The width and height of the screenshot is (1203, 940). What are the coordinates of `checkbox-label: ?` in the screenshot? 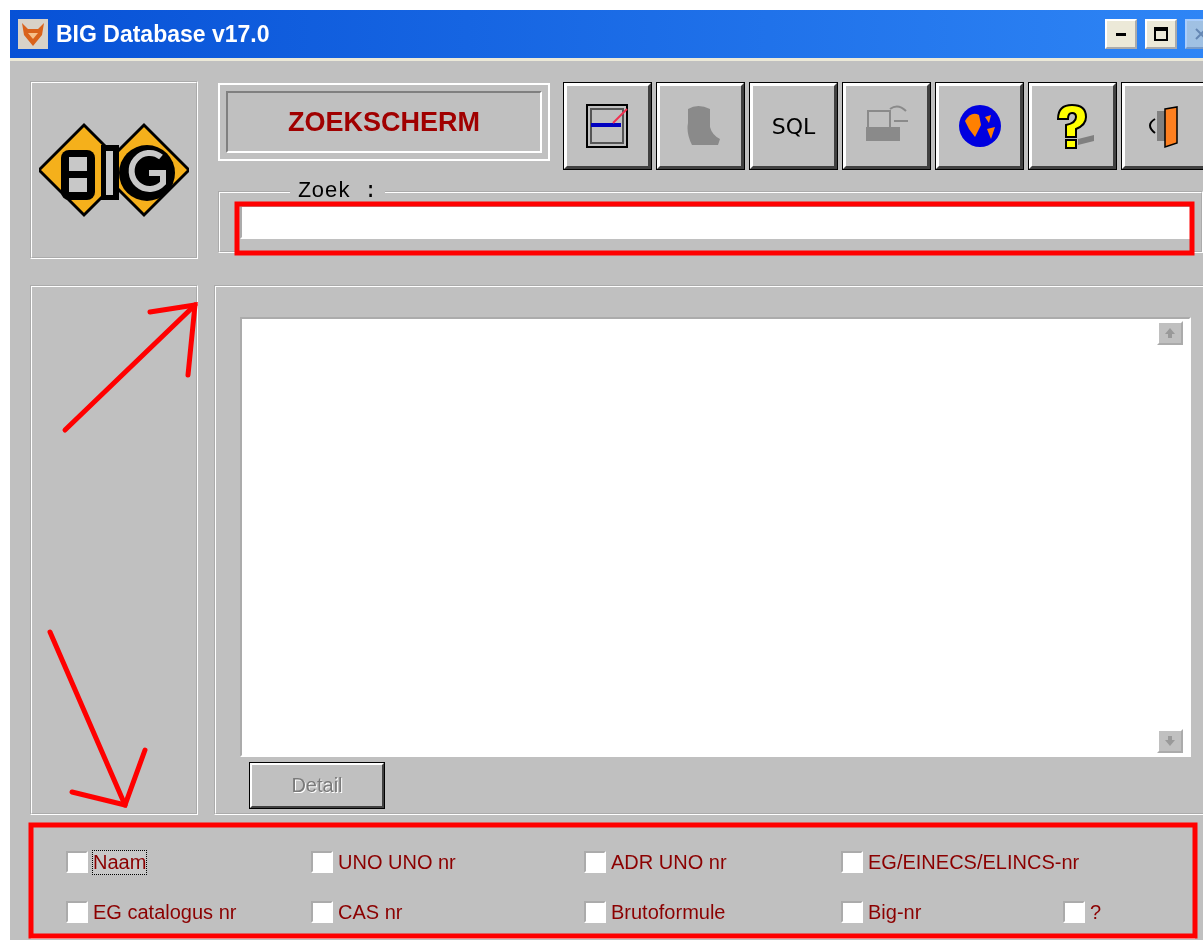 It's located at (1096, 912).